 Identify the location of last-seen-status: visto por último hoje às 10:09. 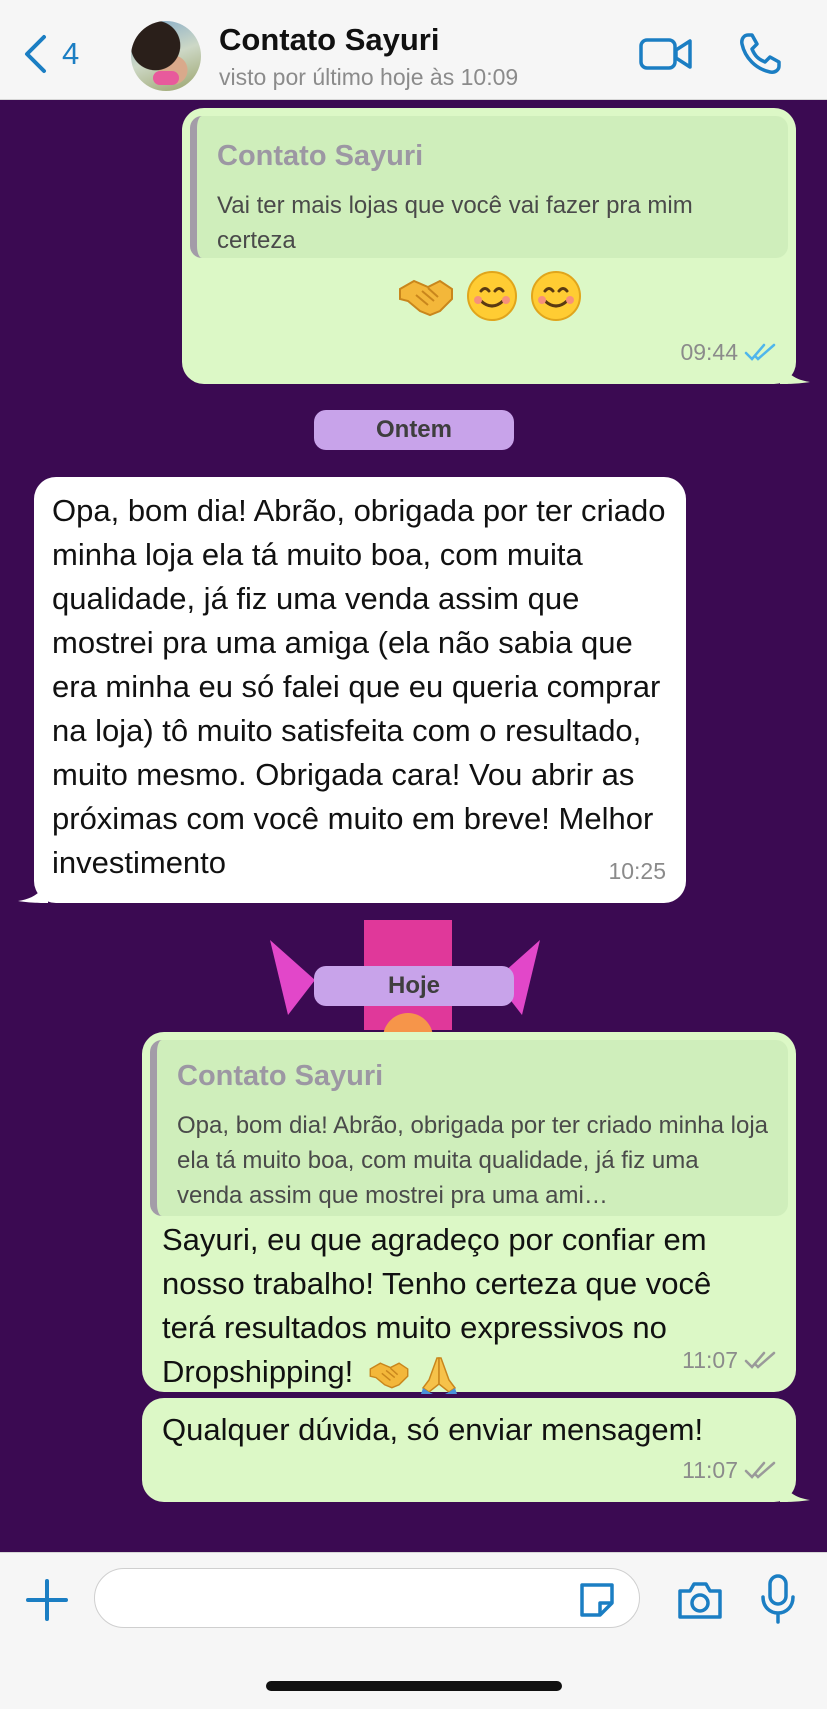
(369, 77).